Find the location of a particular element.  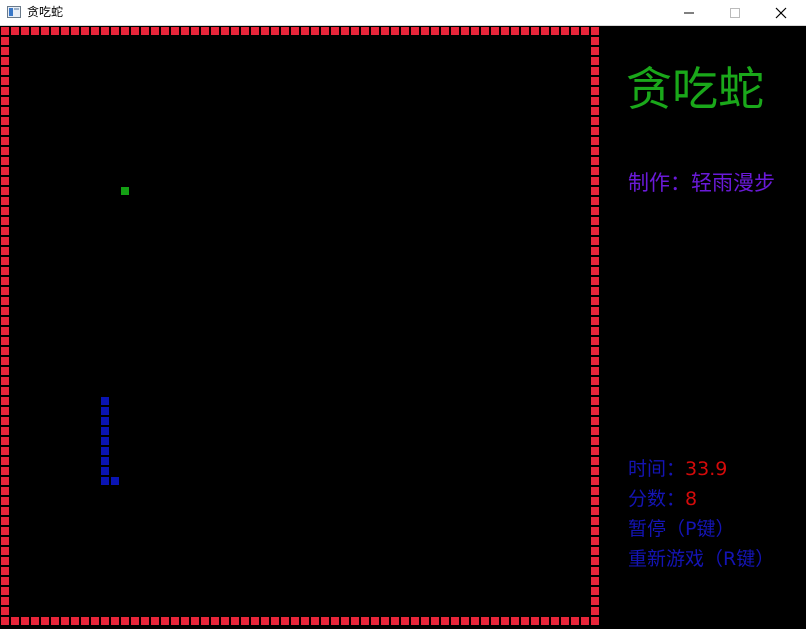

minimize-button is located at coordinates (689, 13).